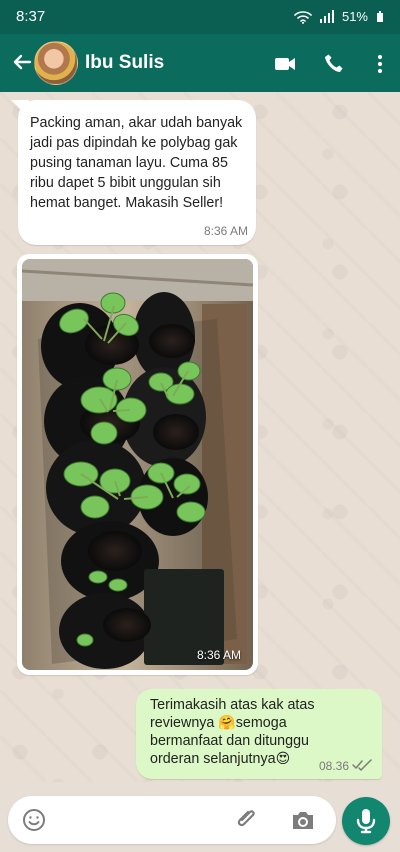 This screenshot has width=400, height=852. What do you see at coordinates (380, 16) in the screenshot?
I see `battery-icon` at bounding box center [380, 16].